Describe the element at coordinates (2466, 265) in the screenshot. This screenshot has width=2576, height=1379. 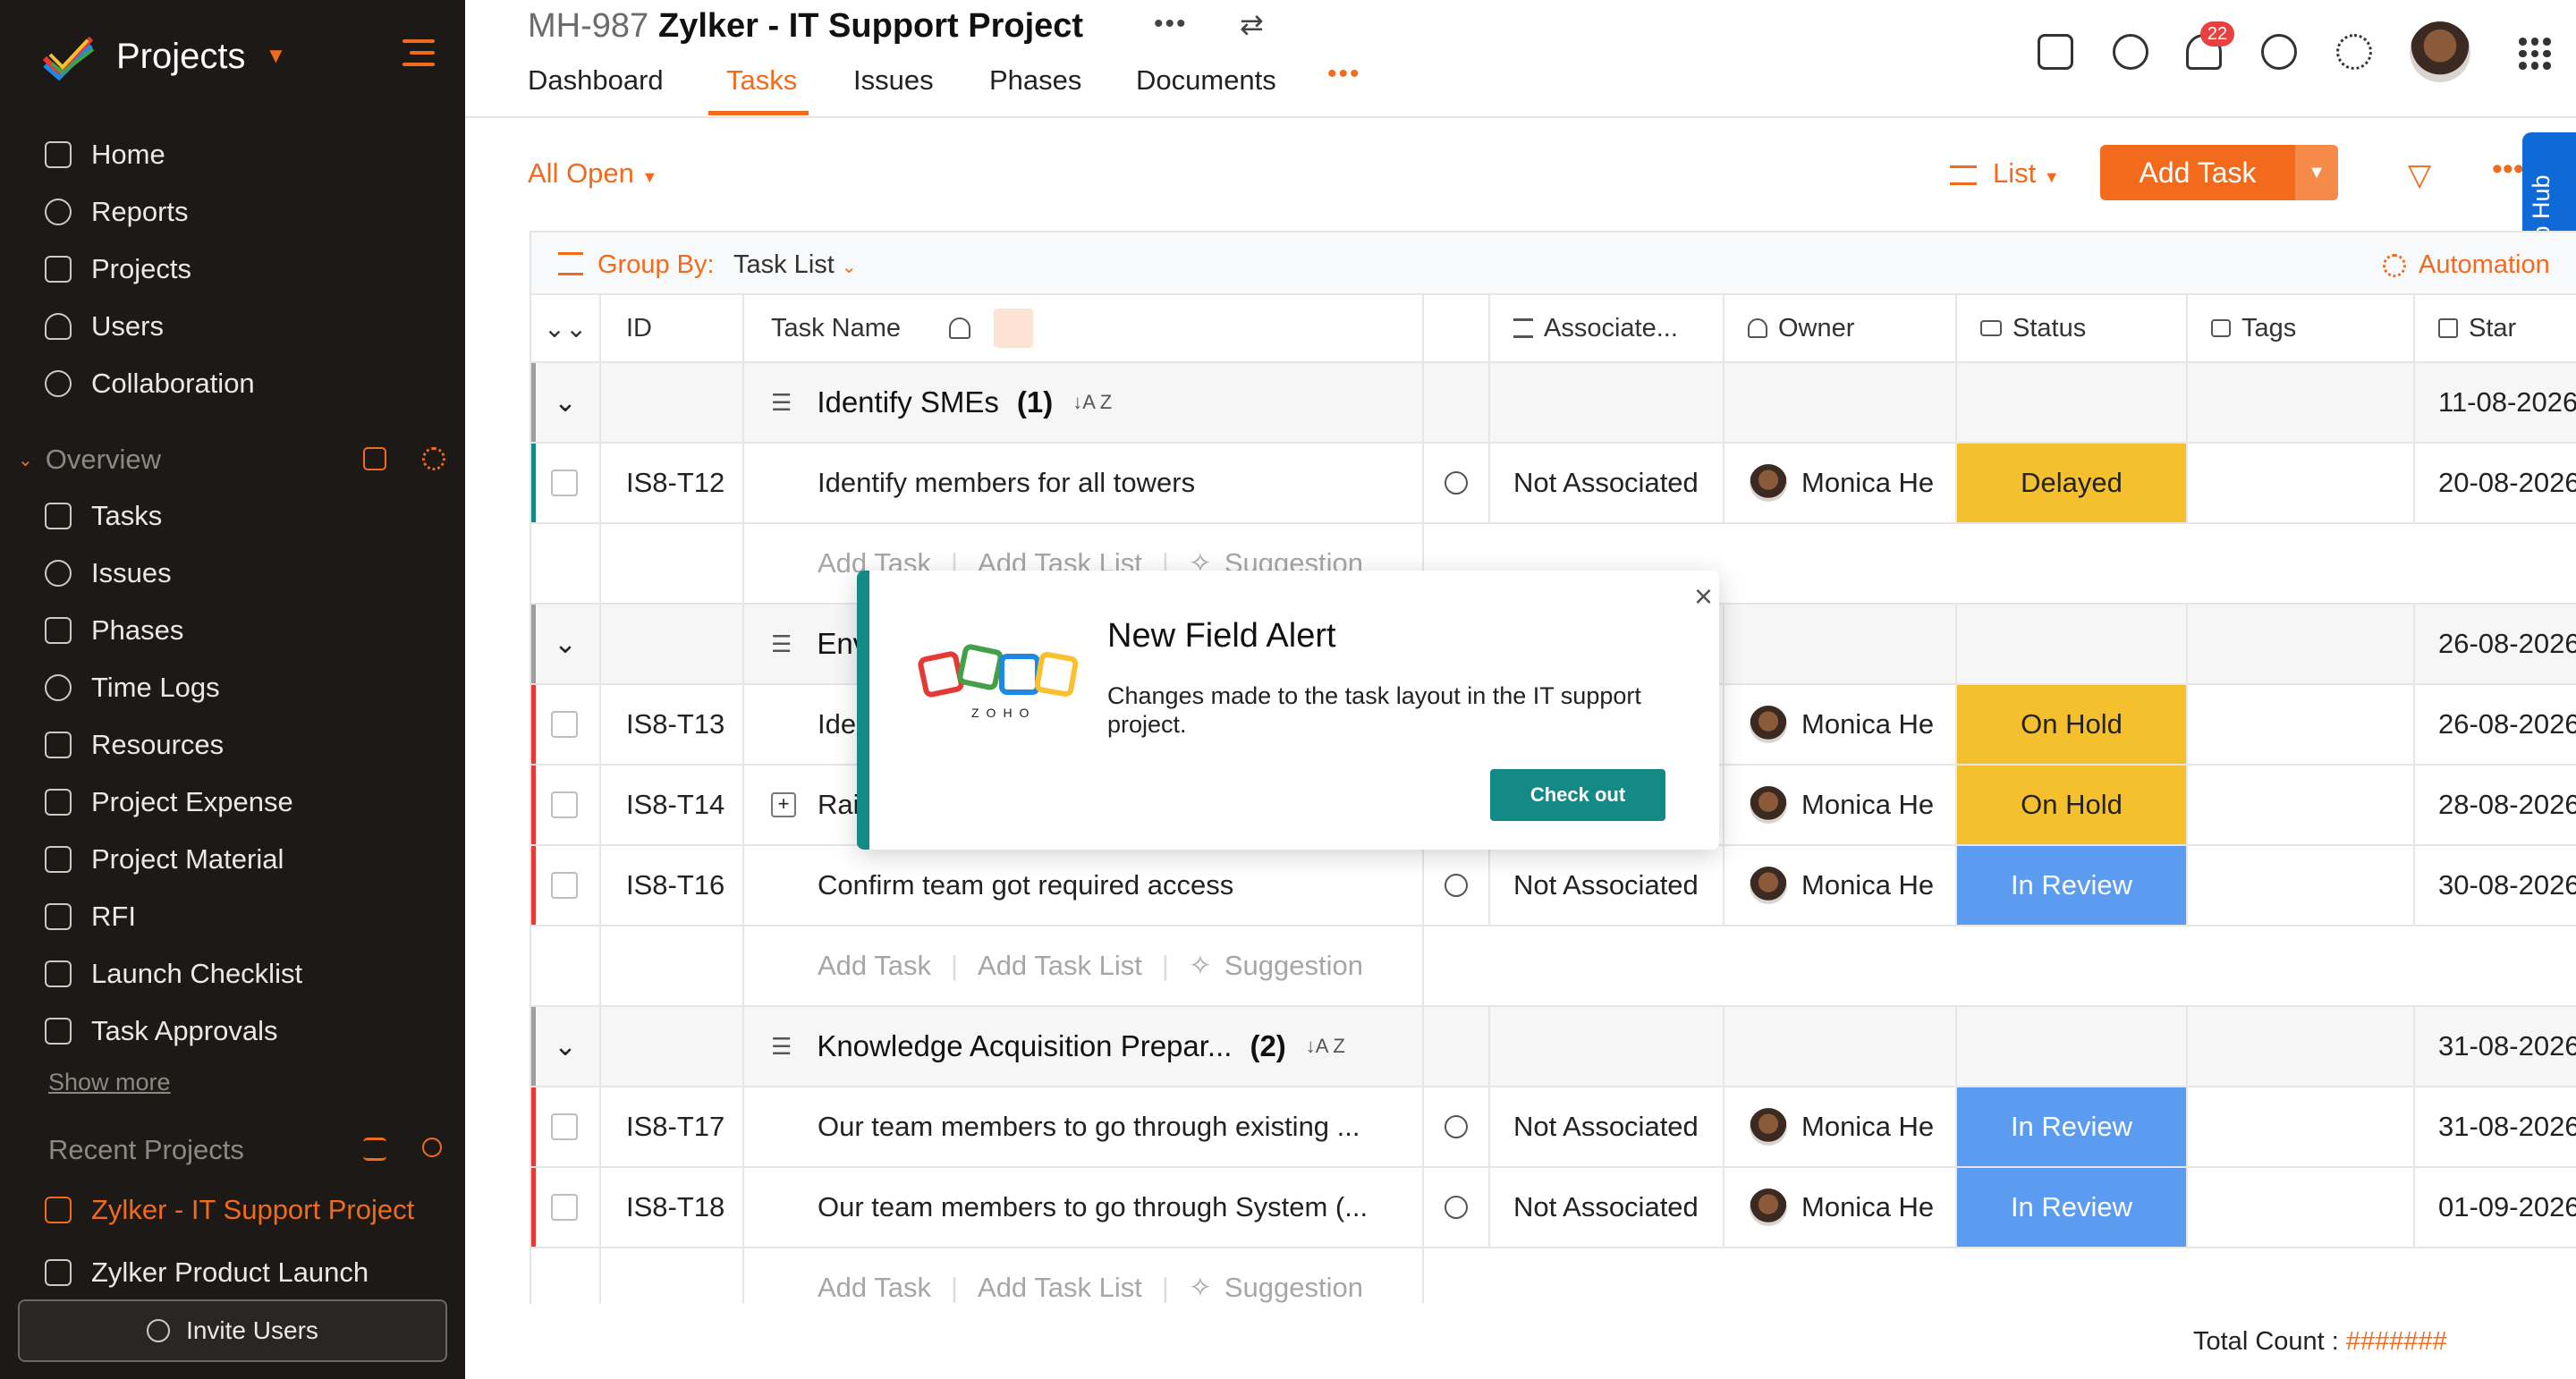
I see `automation-link: Automation` at that location.